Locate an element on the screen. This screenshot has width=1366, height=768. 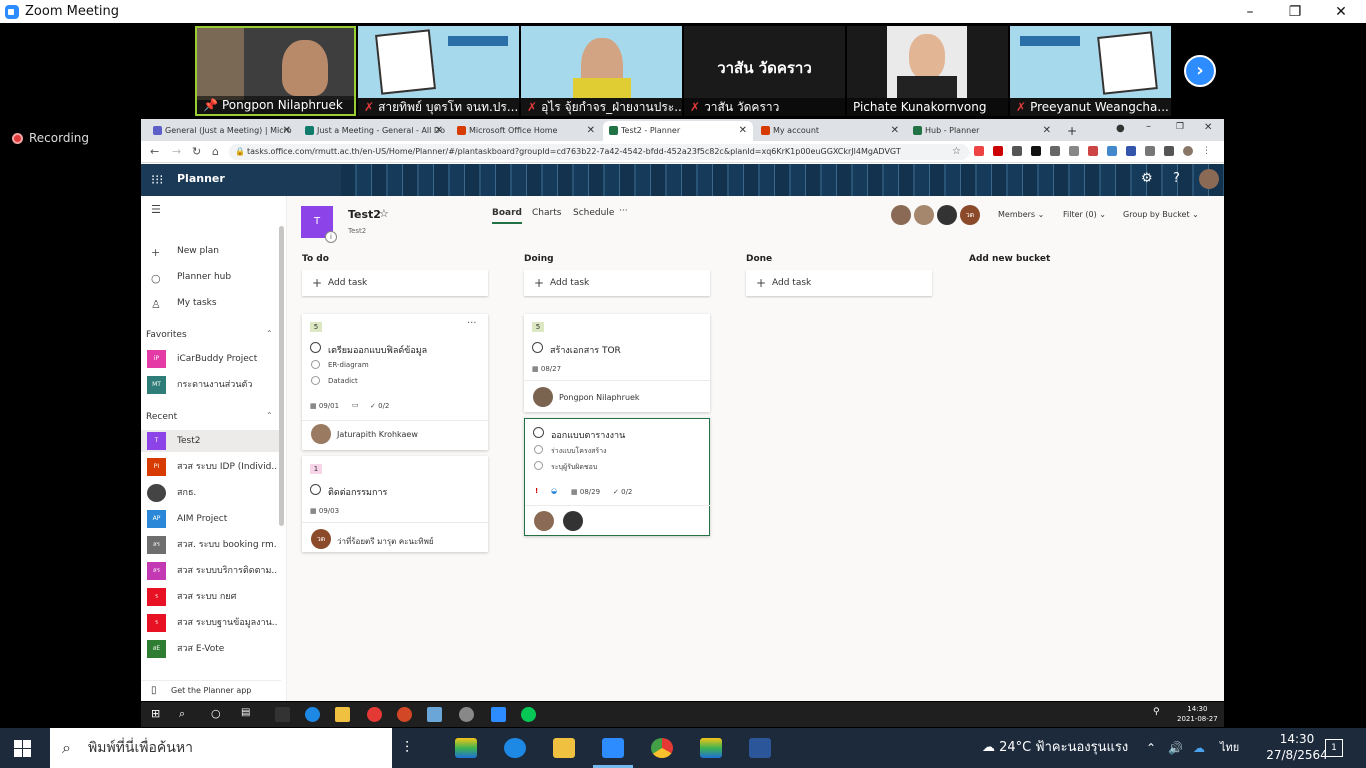
browser-tab-active: Test2 - Planner ✕ is located at coordinates (678, 131).